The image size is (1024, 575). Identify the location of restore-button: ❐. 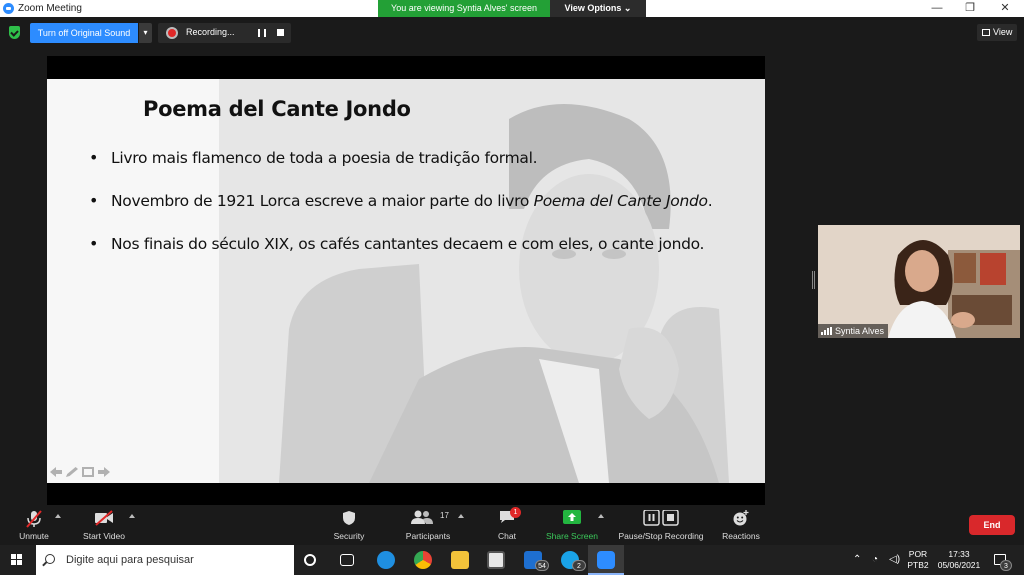
(970, 8).